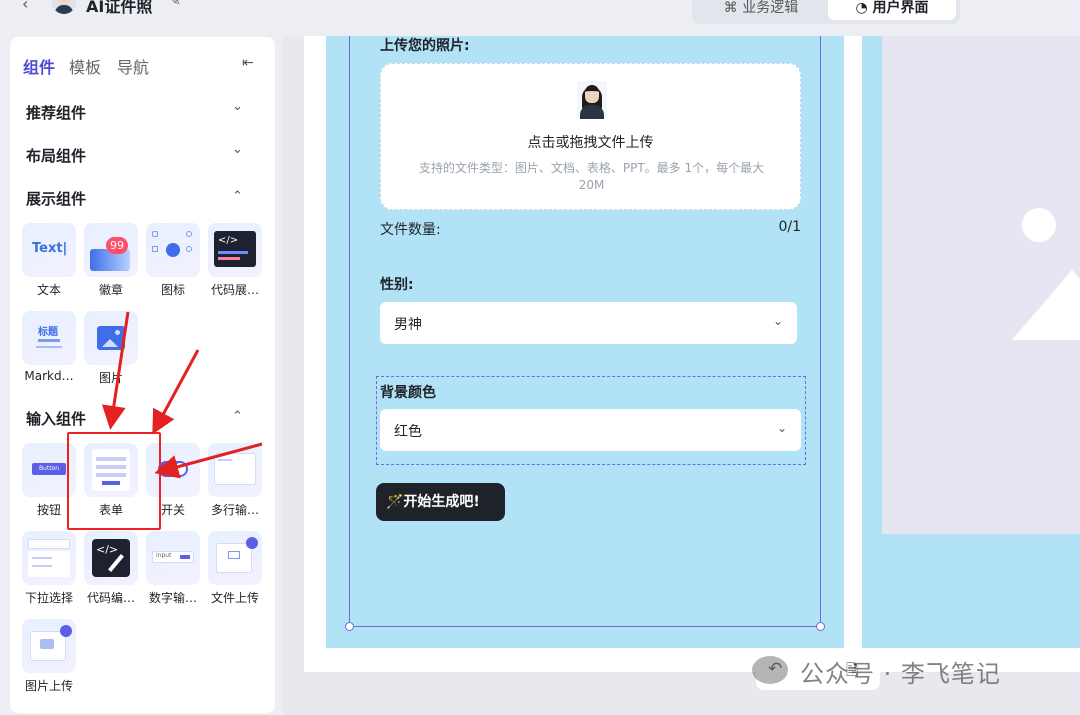 The image size is (1080, 715). I want to click on component-image-upload: 图片上传, so click(49, 656).